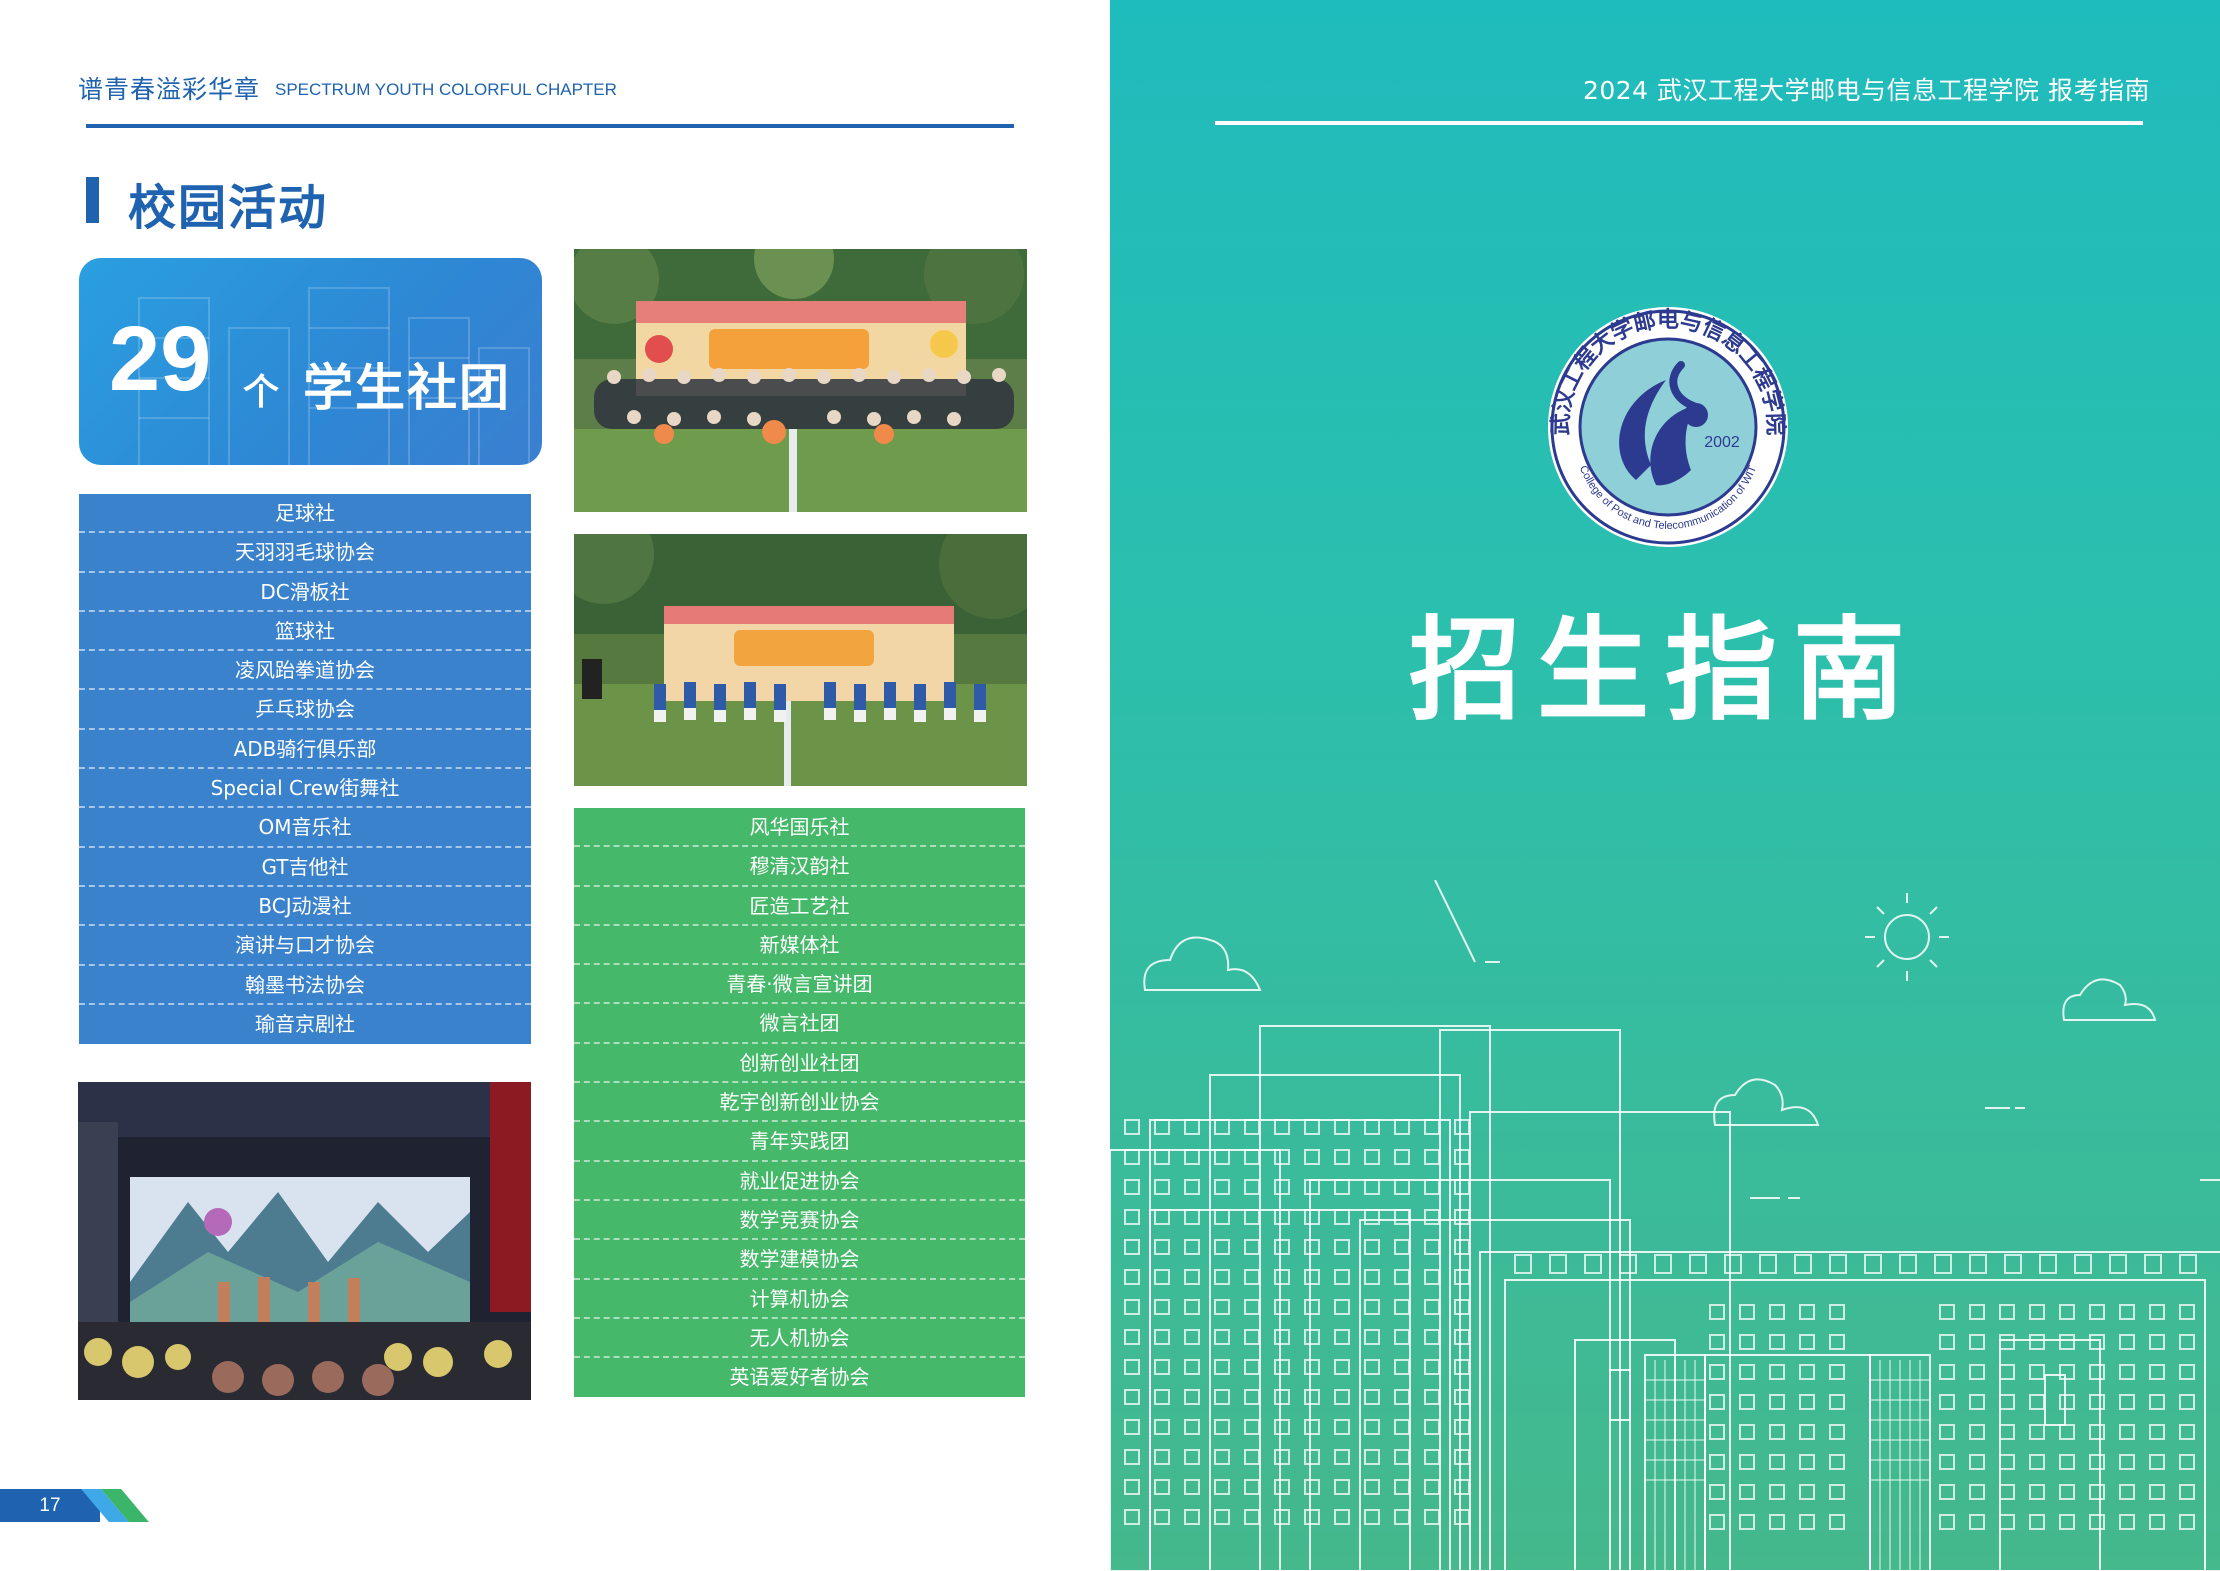 This screenshot has width=2220, height=1571. What do you see at coordinates (799, 985) in the screenshot?
I see `club-item: 青春·微言宣讲团` at bounding box center [799, 985].